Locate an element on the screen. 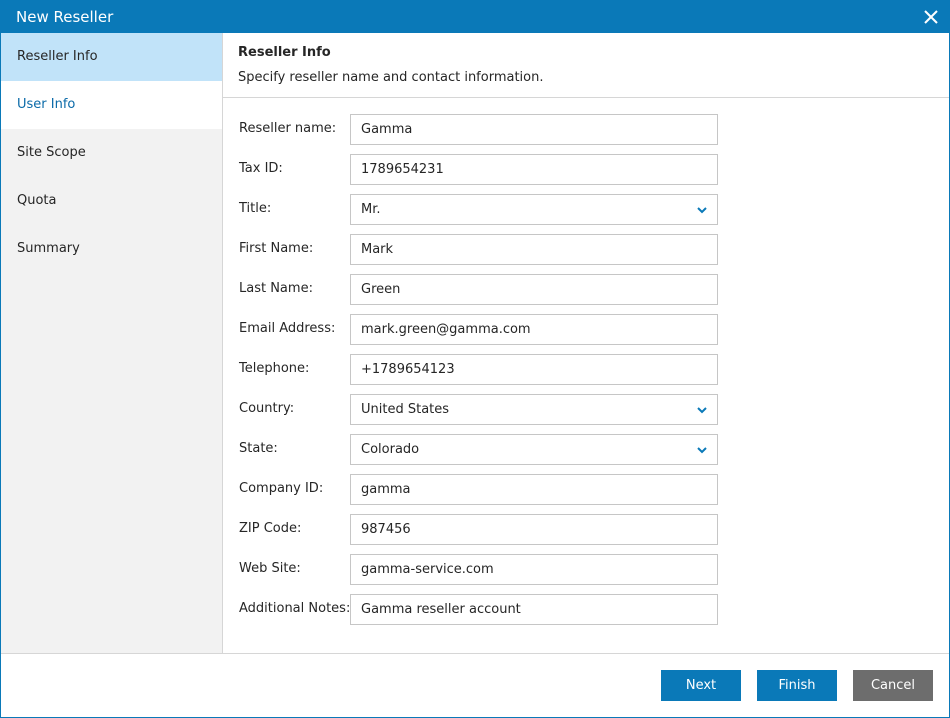 This screenshot has height=718, width=950. company-id-input: gamma is located at coordinates (534, 489).